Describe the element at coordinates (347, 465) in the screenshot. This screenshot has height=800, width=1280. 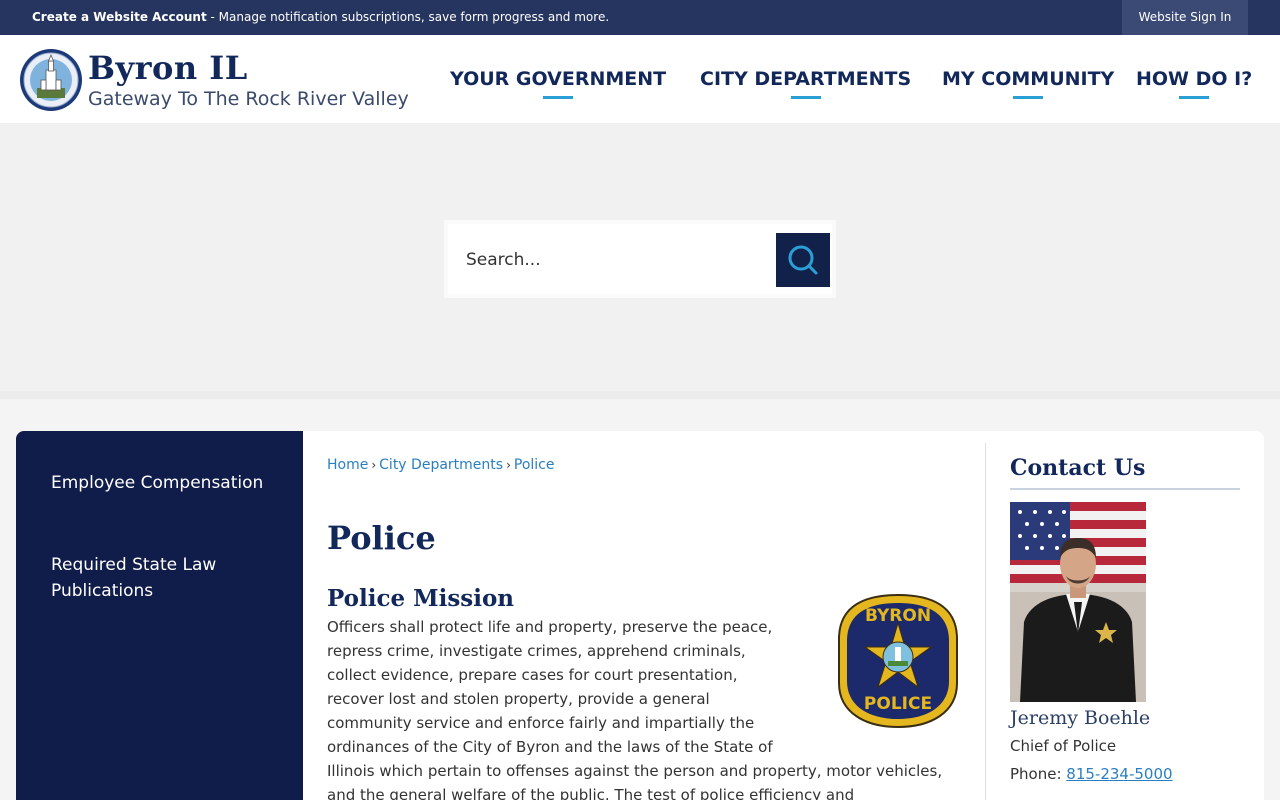
I see `breadcrumb-home: Home` at that location.